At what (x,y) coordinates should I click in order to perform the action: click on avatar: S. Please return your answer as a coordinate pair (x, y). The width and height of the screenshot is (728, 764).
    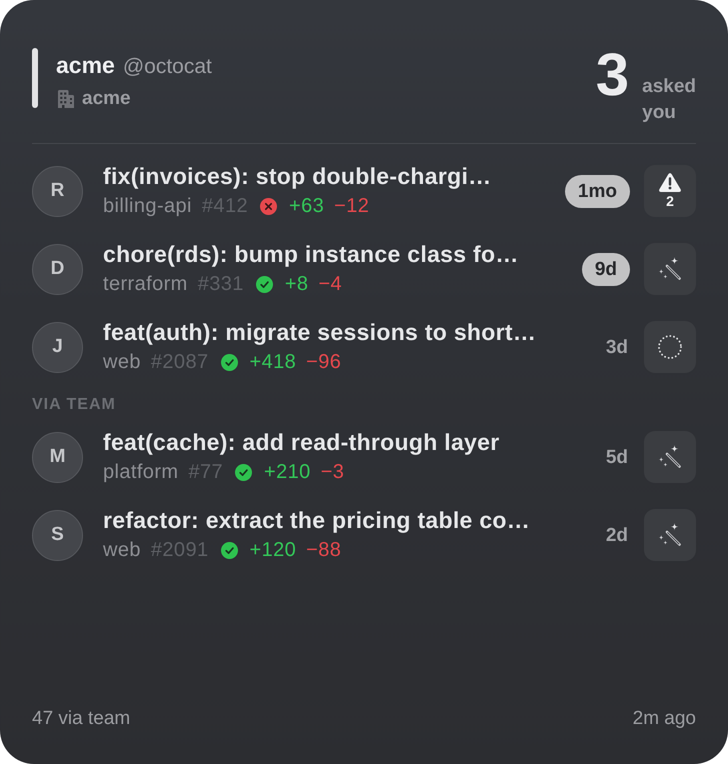
    Looking at the image, I should click on (57, 535).